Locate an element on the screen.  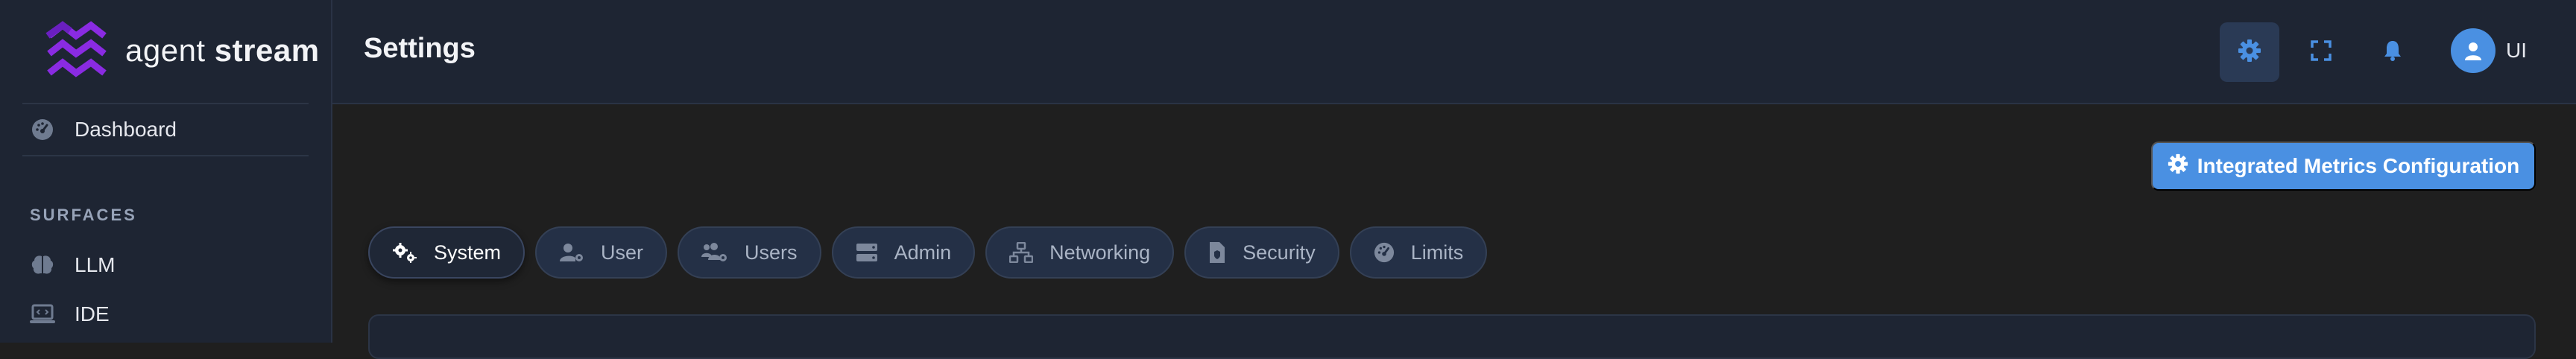
bell-icon is located at coordinates (2392, 52).